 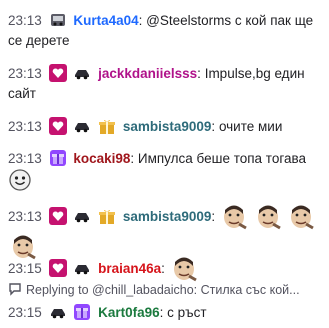 I want to click on chat-message: 23:15 Kart0fa96: с ръст, so click(x=107, y=312).